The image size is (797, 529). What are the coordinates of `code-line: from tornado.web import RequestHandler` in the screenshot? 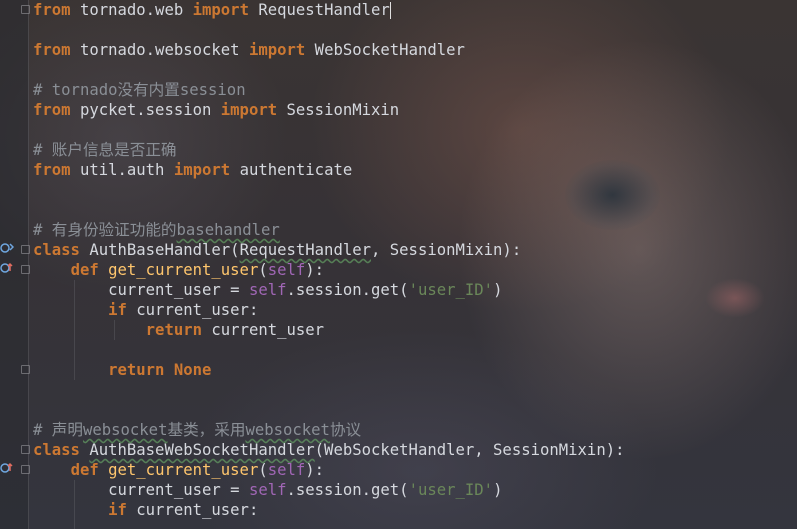 It's located at (415, 10).